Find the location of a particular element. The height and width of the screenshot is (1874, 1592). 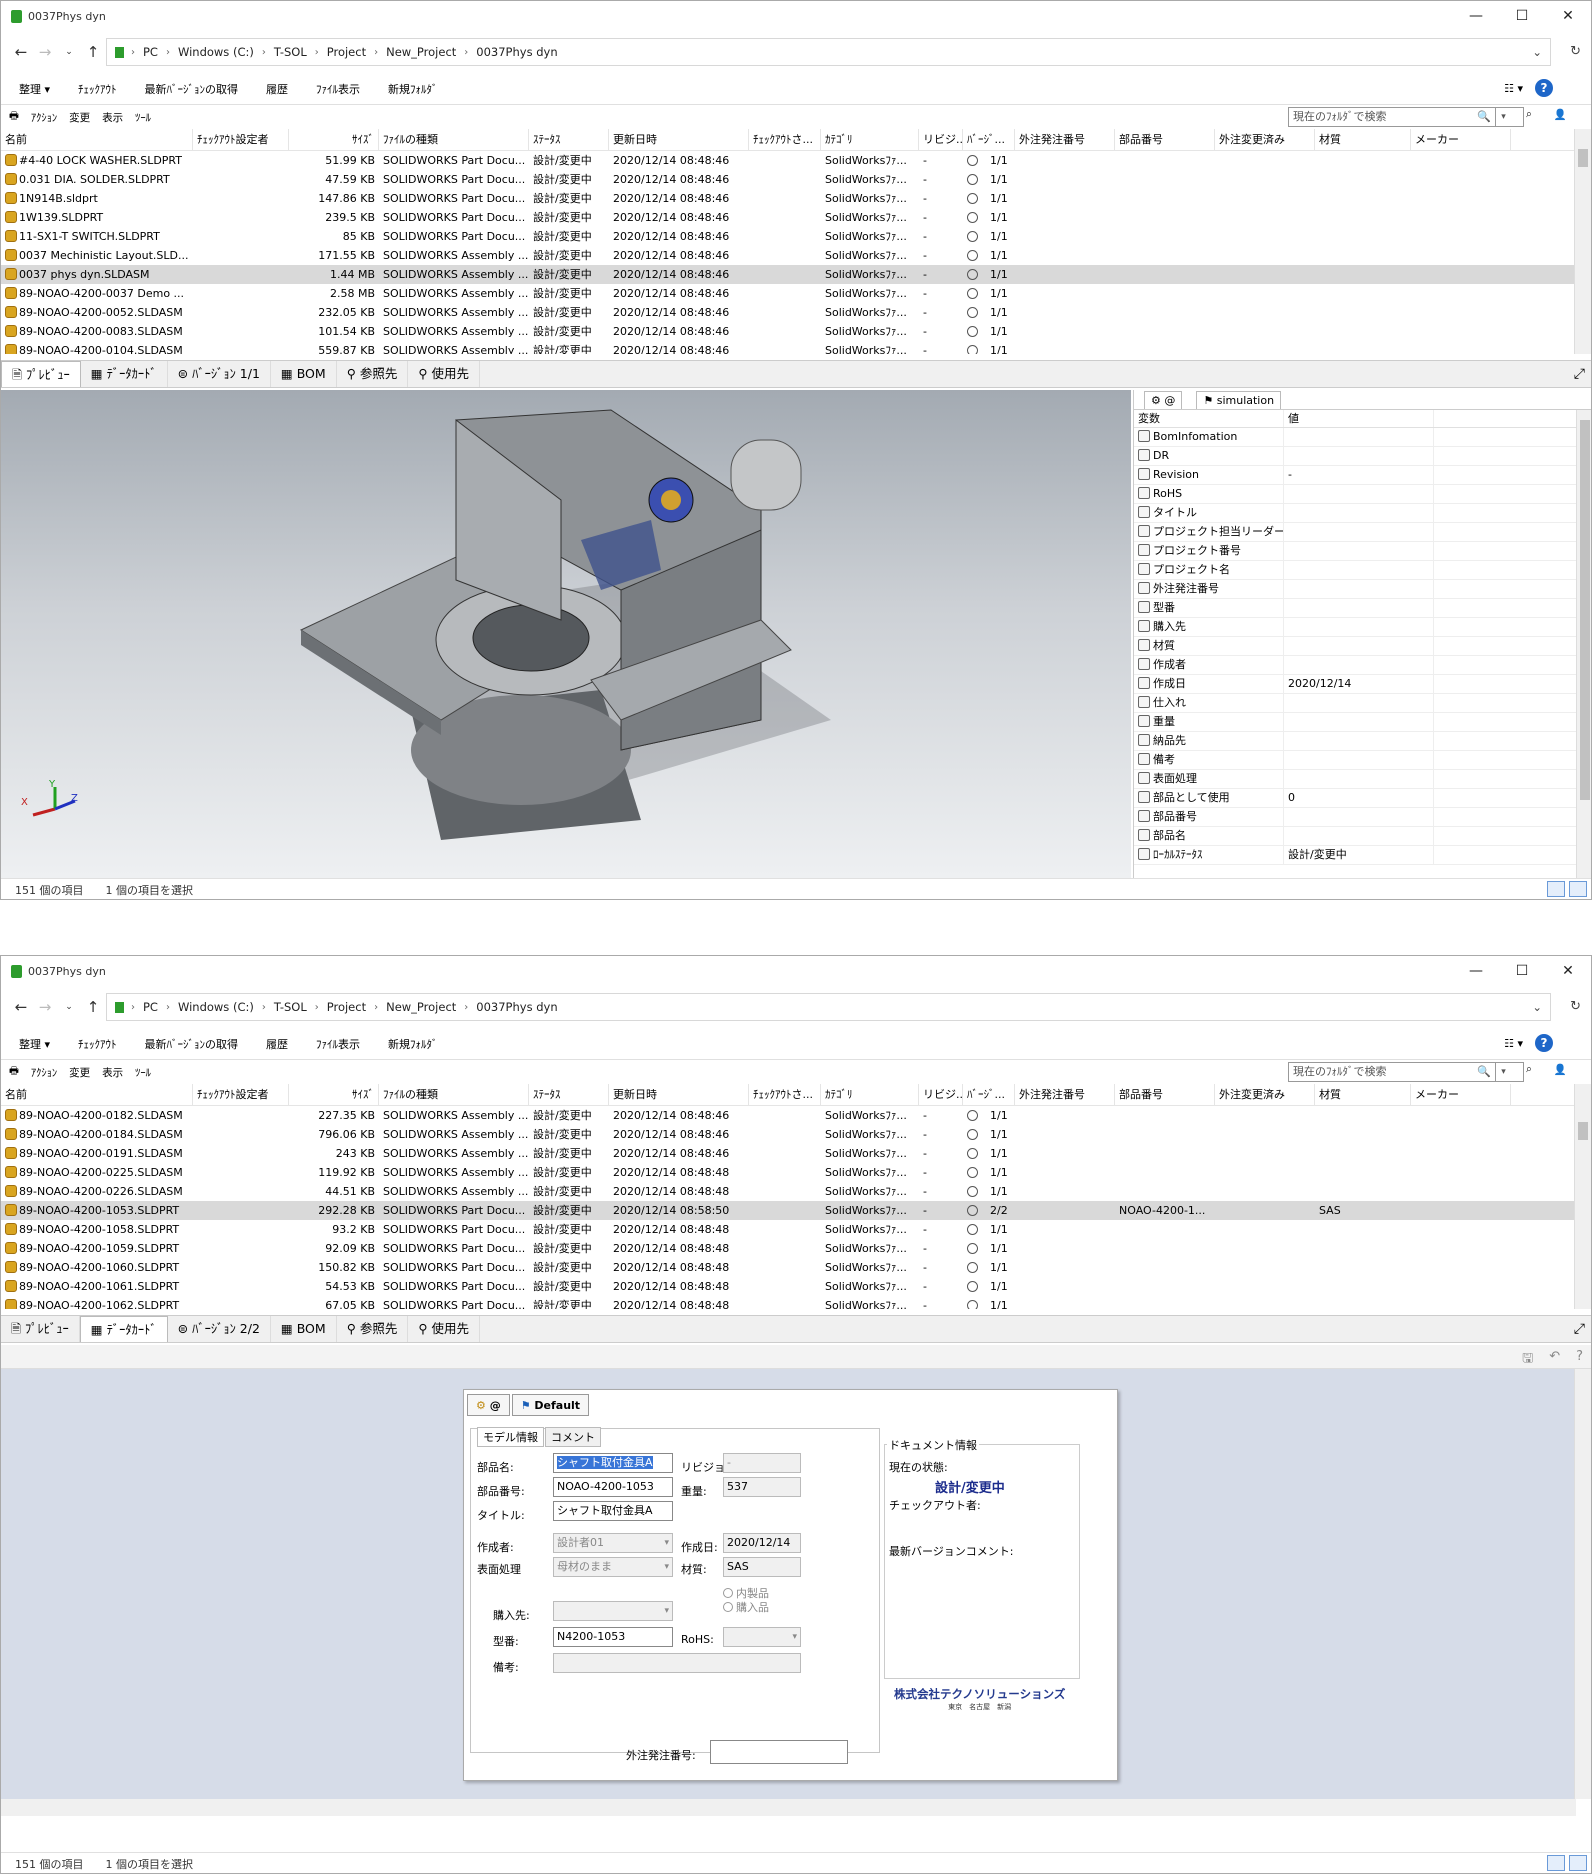

remarks-input is located at coordinates (677, 1663).